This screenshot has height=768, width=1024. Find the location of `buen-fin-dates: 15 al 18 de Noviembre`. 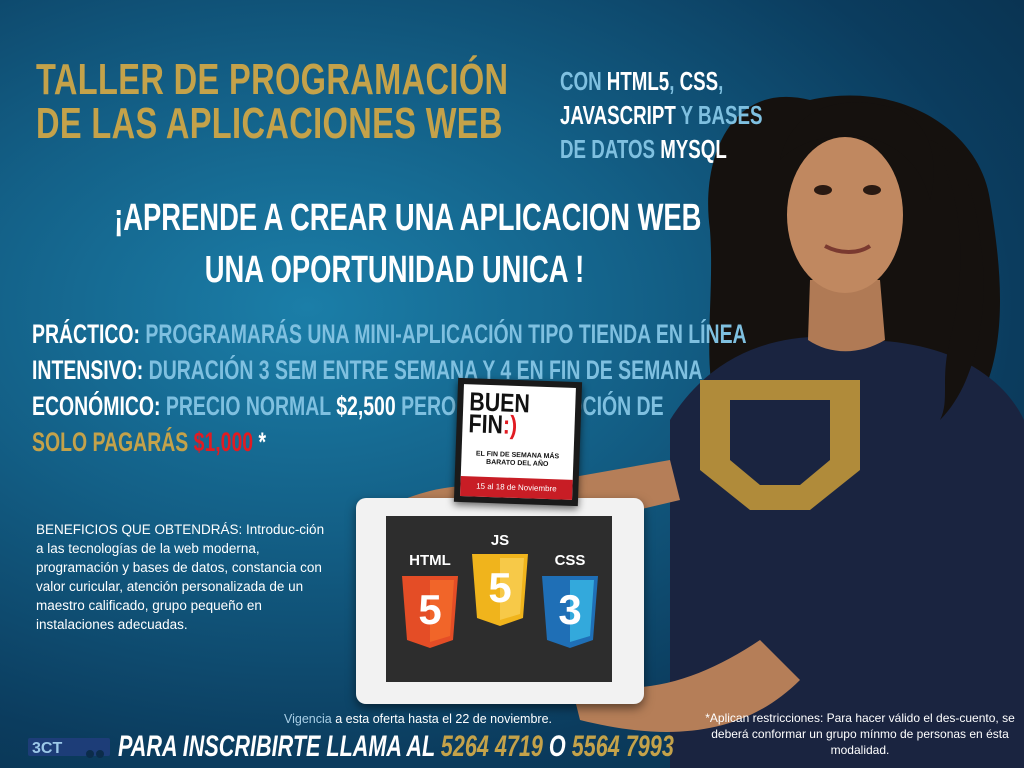

buen-fin-dates: 15 al 18 de Noviembre is located at coordinates (516, 488).